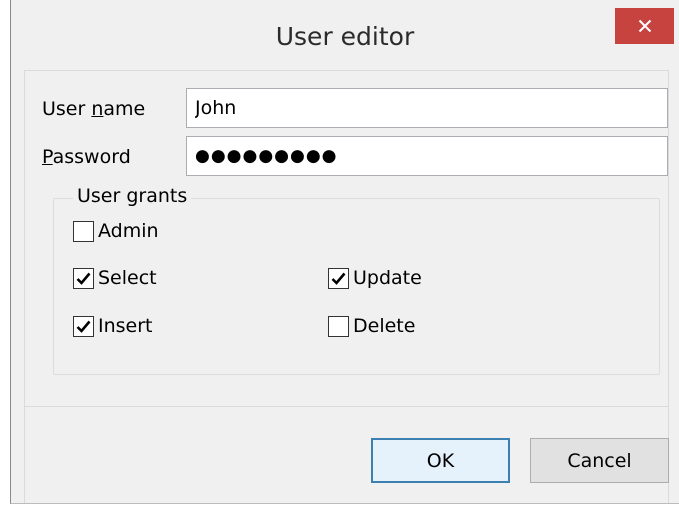  I want to click on user-grants-legend: User grants, so click(132, 196).